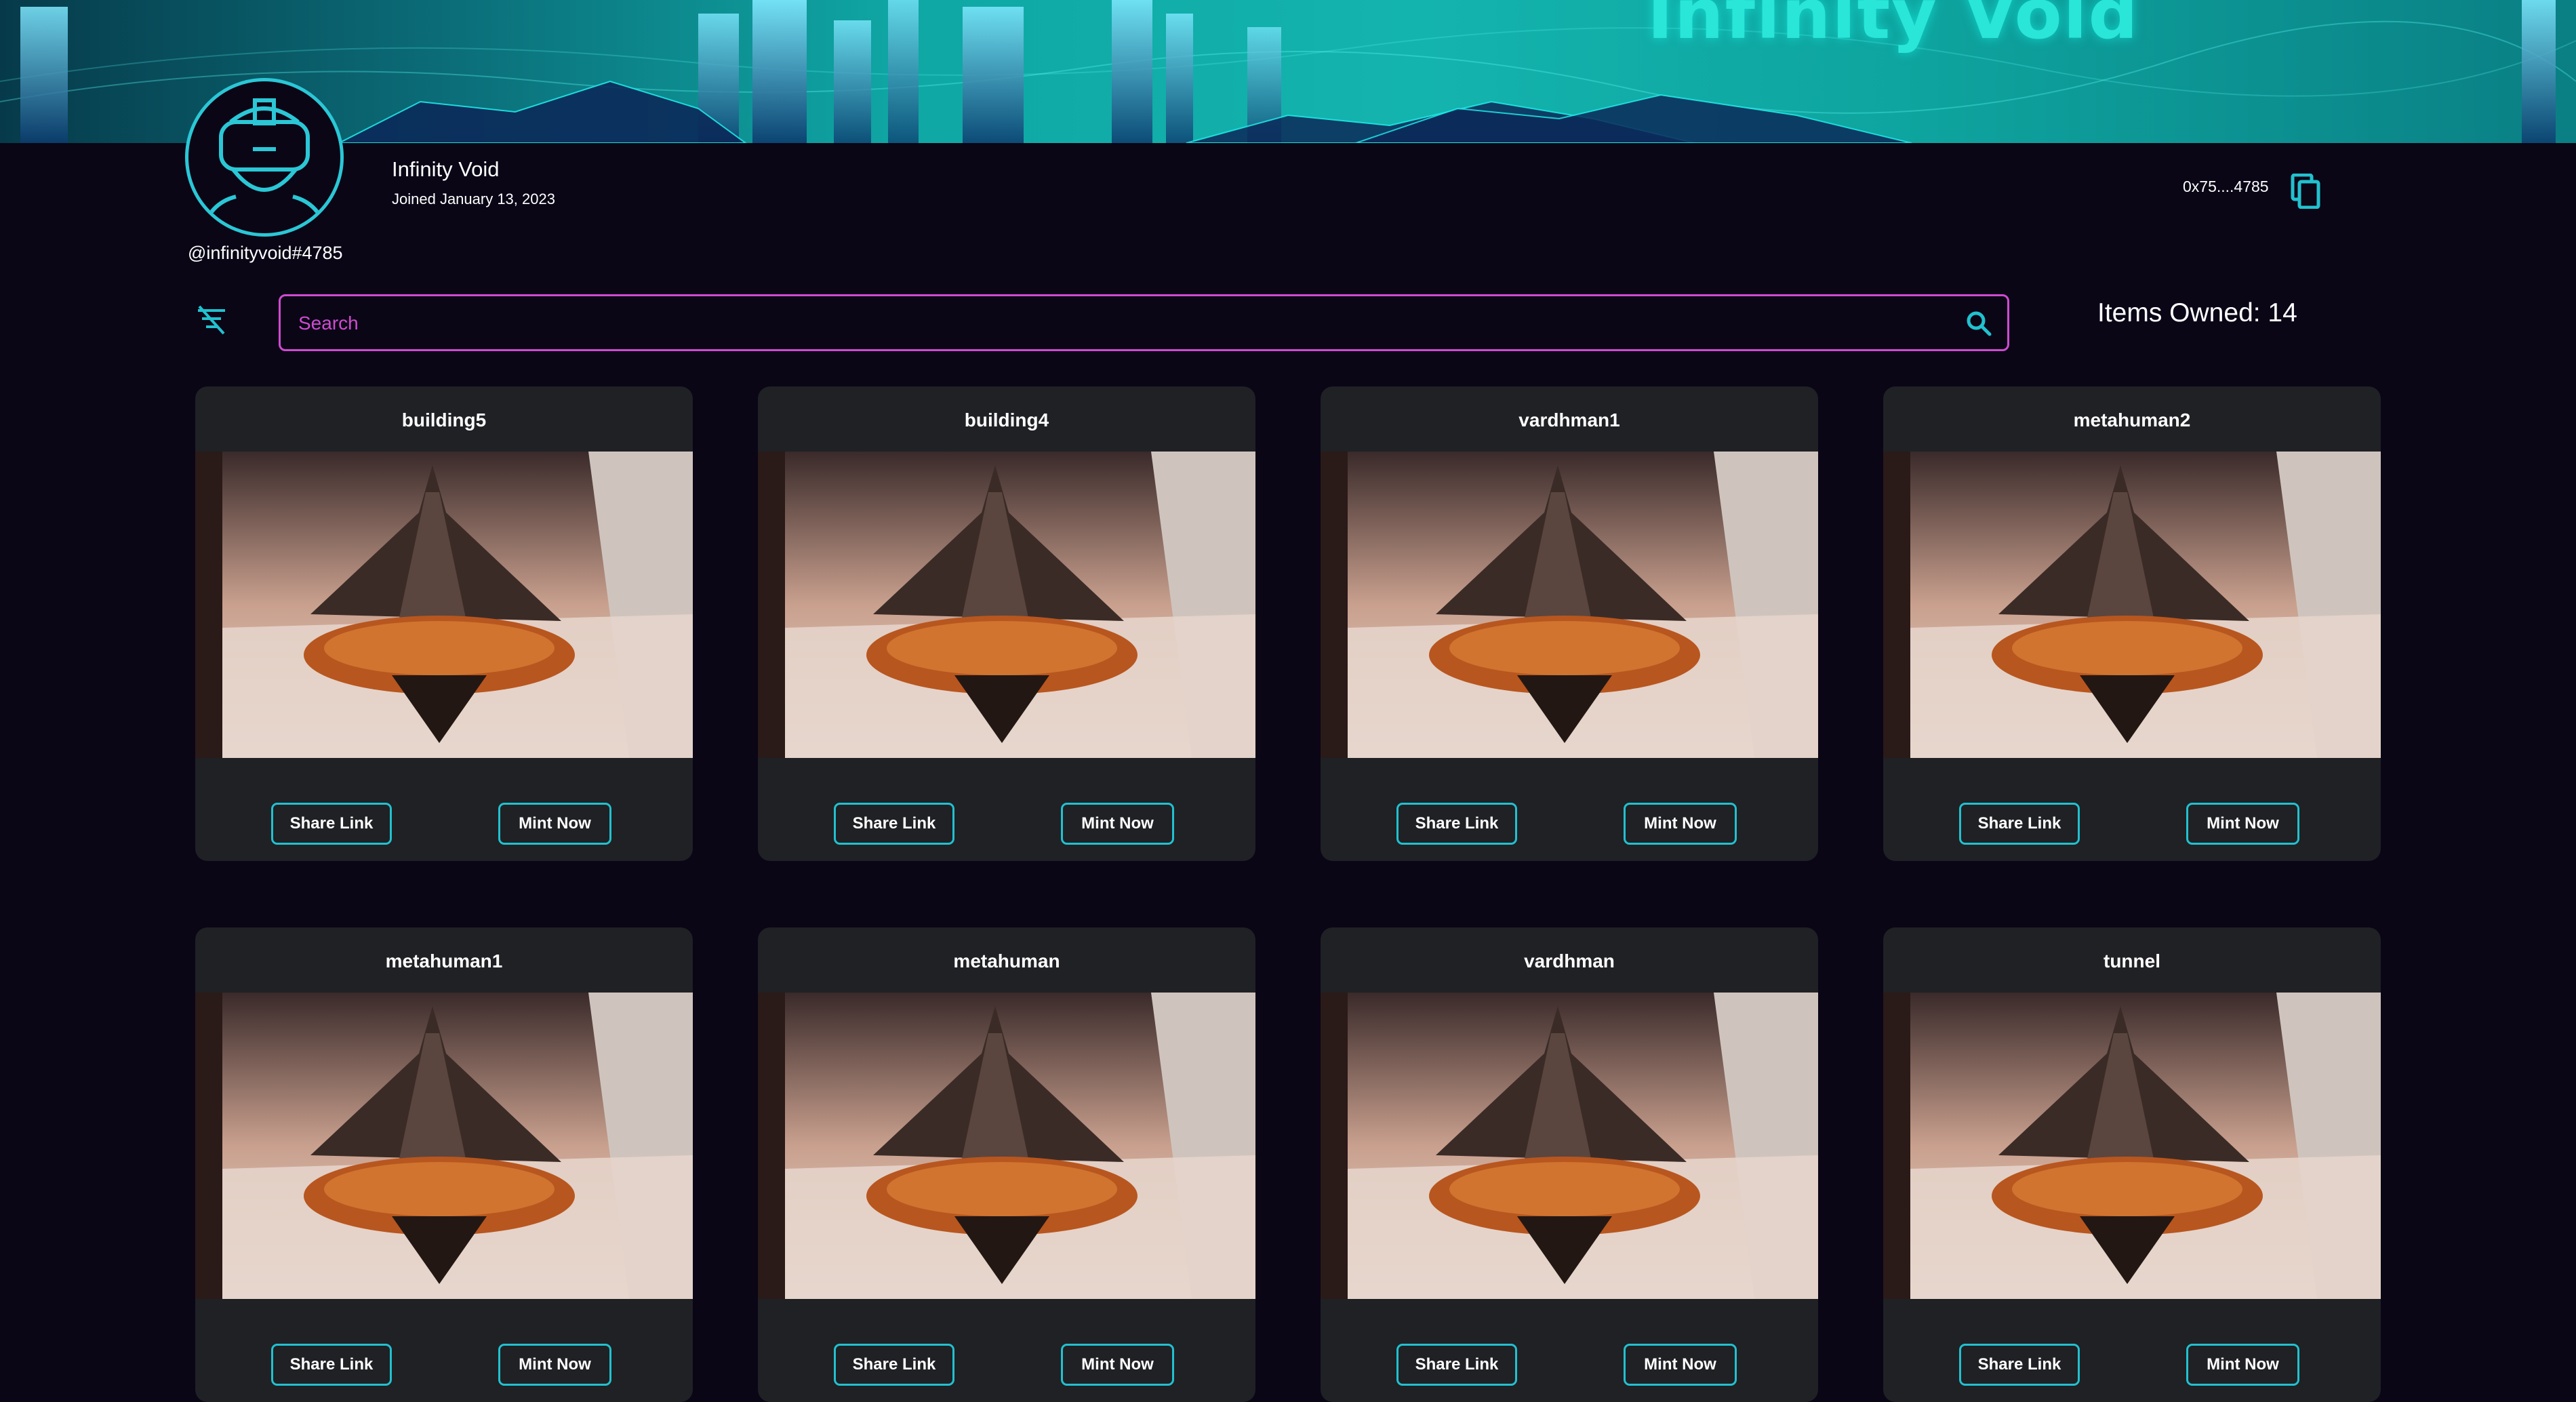 This screenshot has height=1402, width=2576. I want to click on banner-title: Infinity Void, so click(1893, 27).